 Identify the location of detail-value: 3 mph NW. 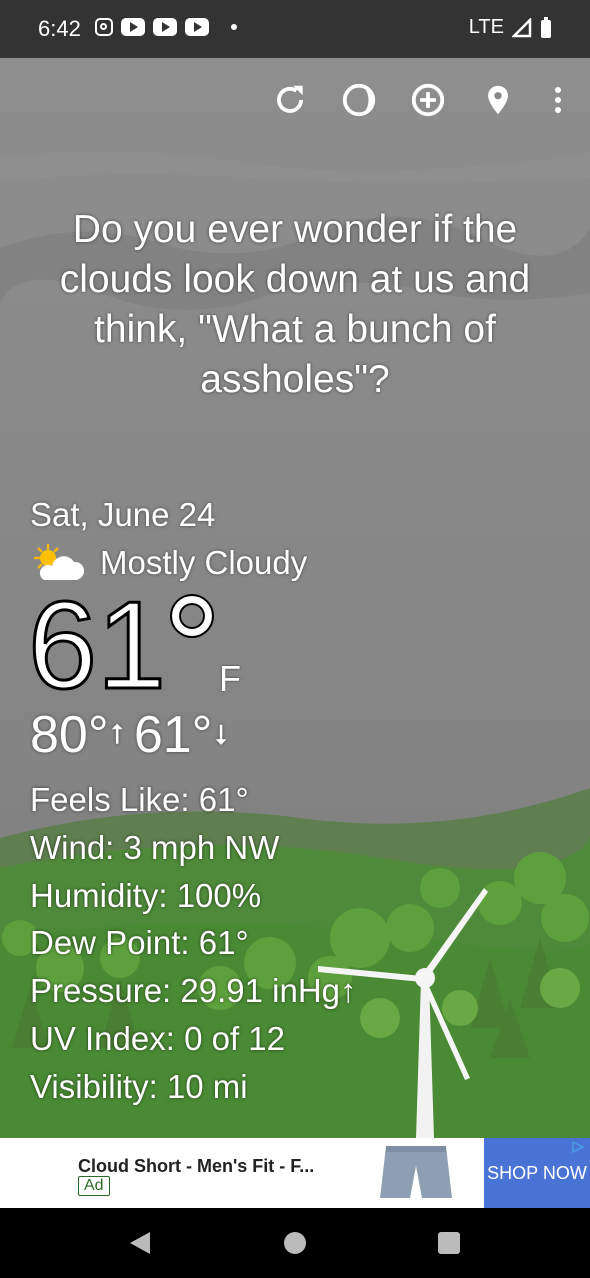
(201, 847).